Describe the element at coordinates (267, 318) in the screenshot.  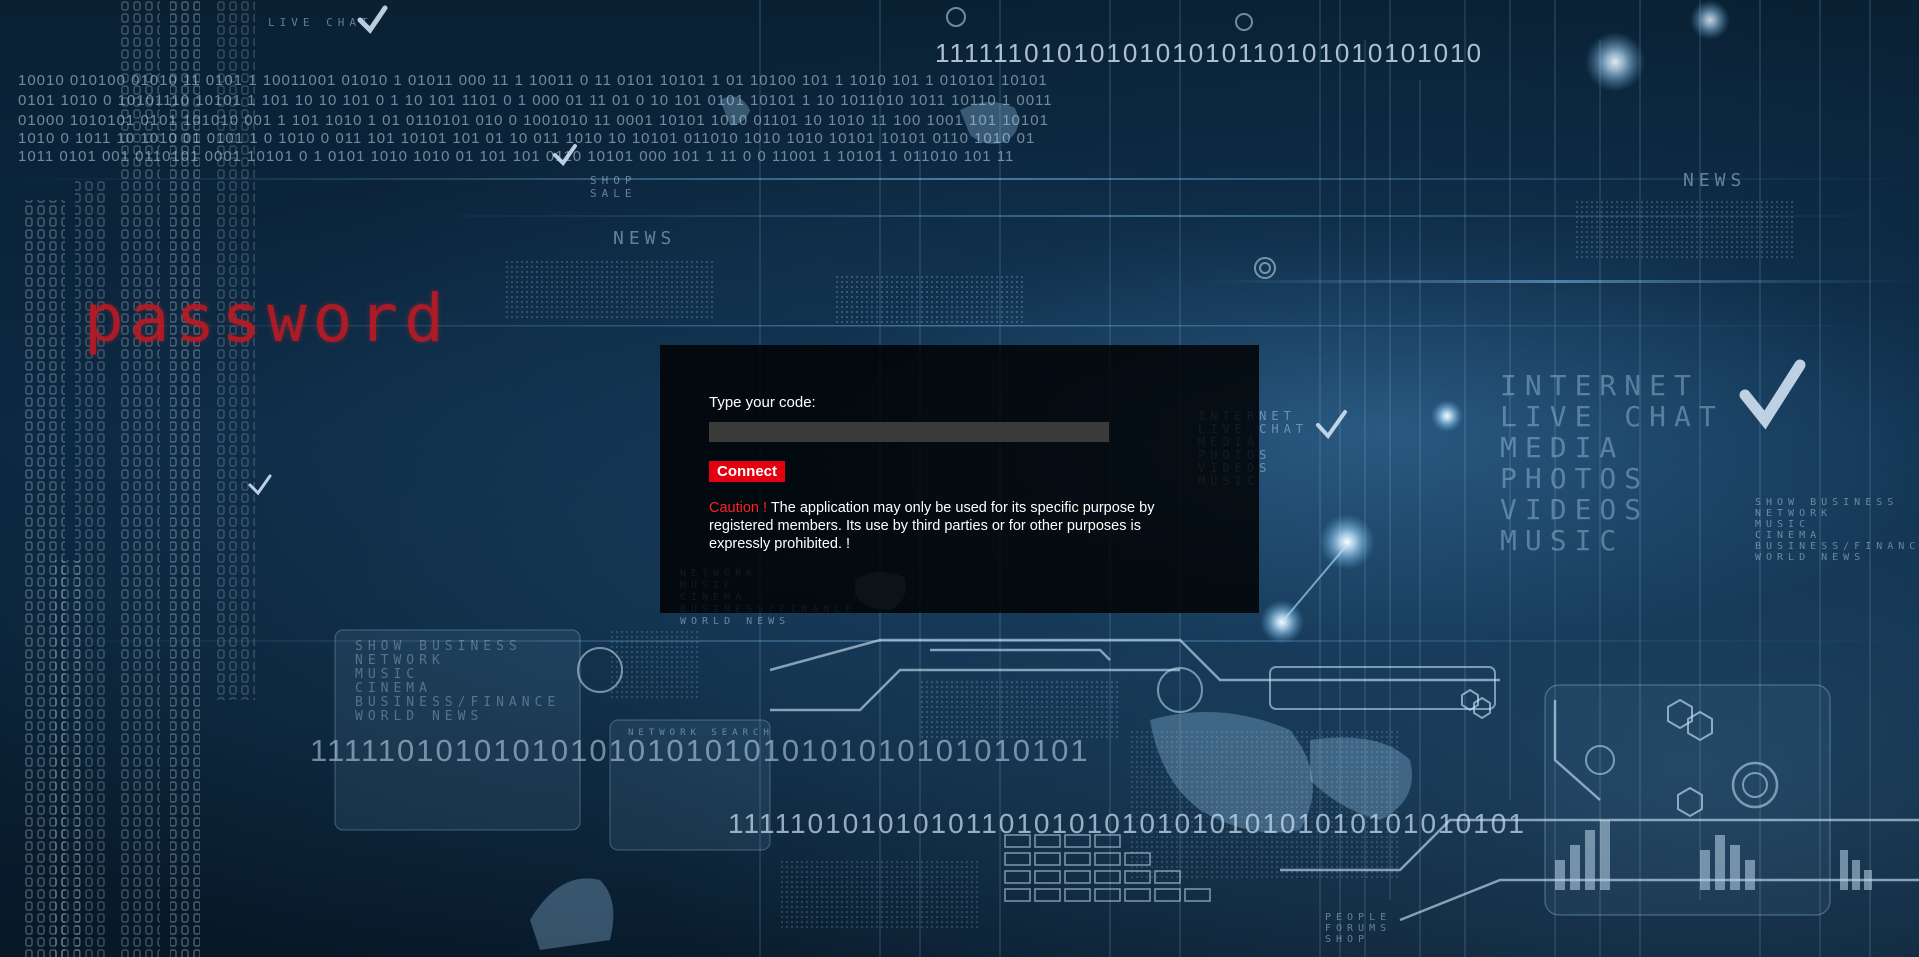
I see `password-headline: password` at that location.